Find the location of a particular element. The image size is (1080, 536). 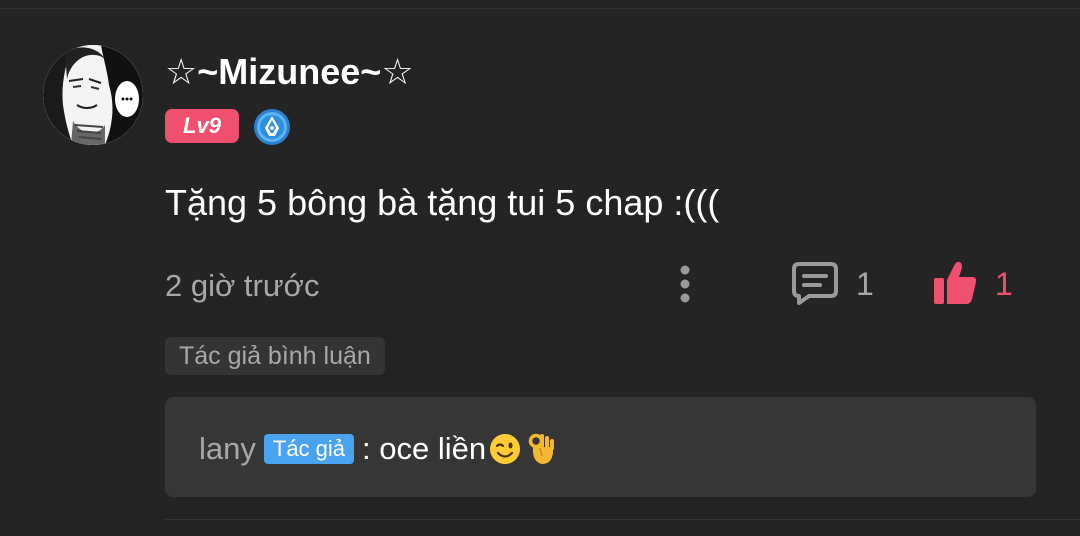

timestamp: 2 giờ trước is located at coordinates (242, 285).